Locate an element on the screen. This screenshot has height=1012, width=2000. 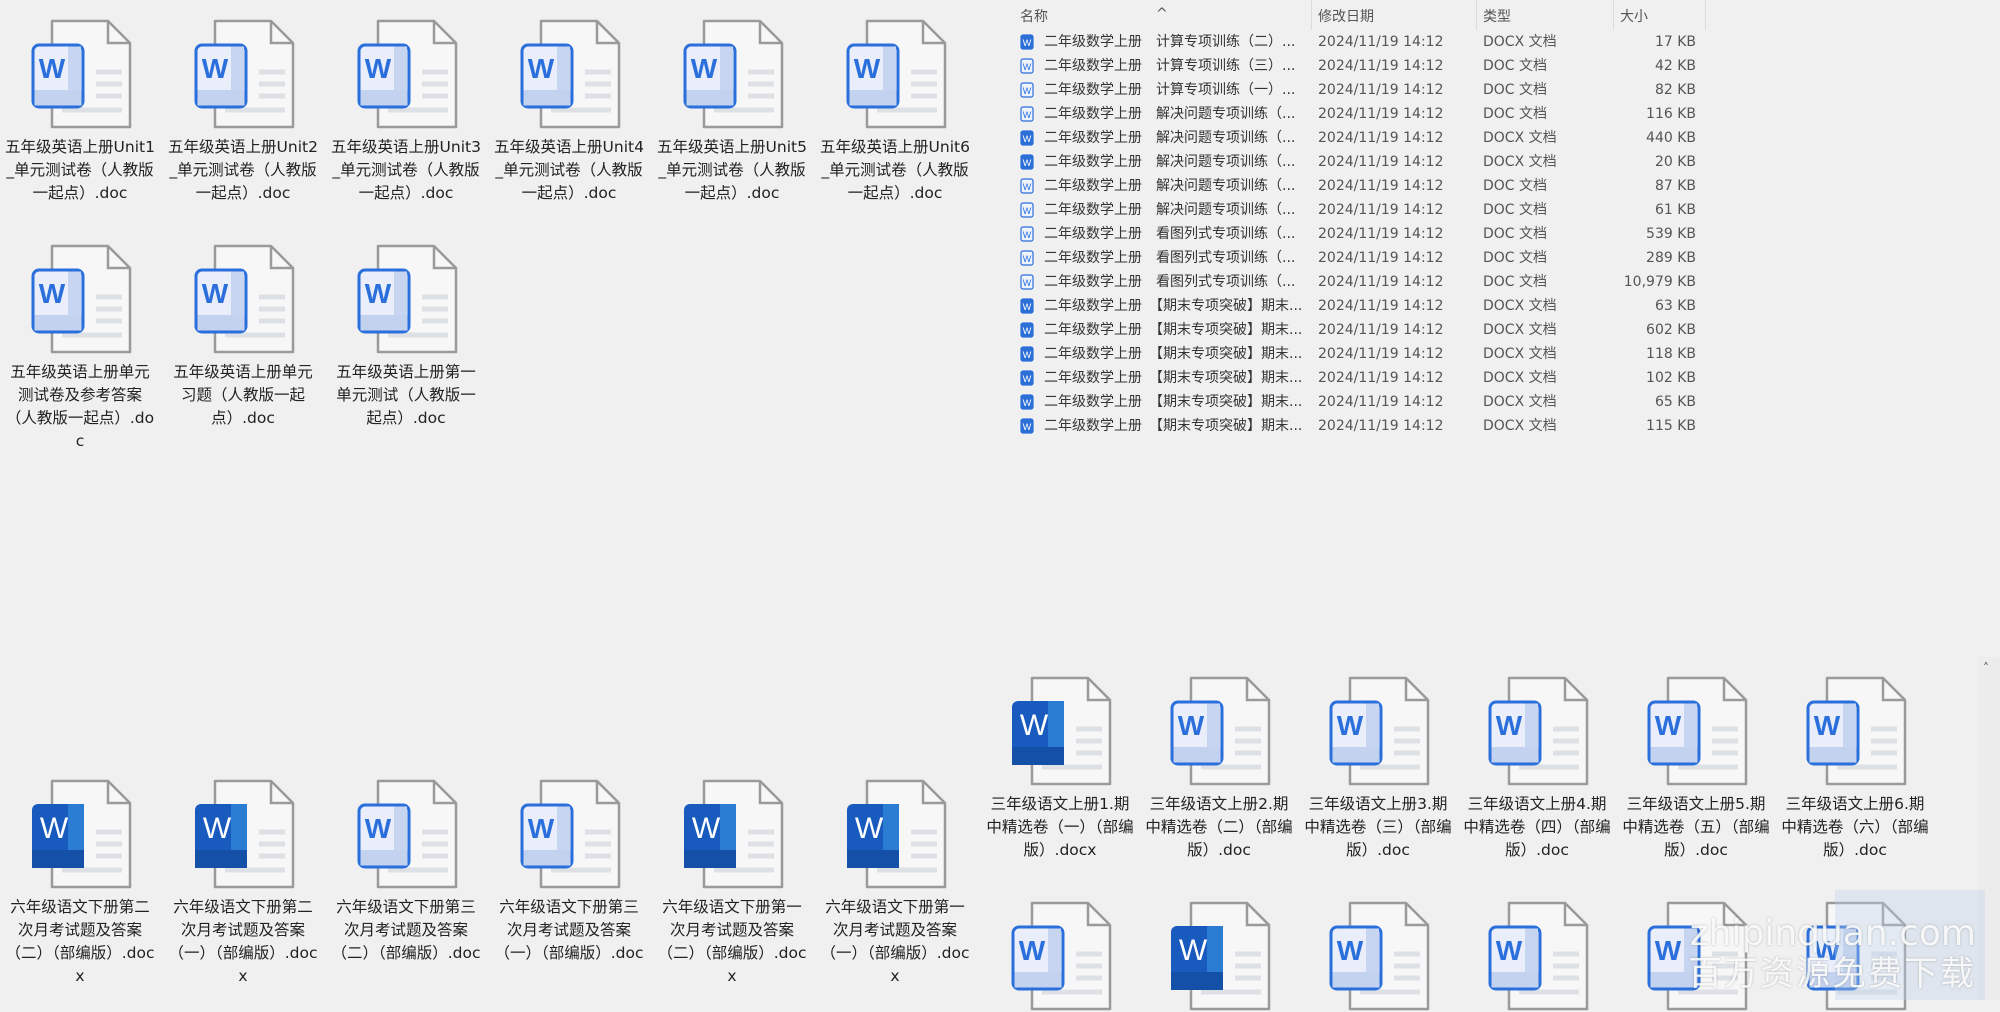
watermark-slogan: 百万资源免费下载 is located at coordinates (1832, 974).